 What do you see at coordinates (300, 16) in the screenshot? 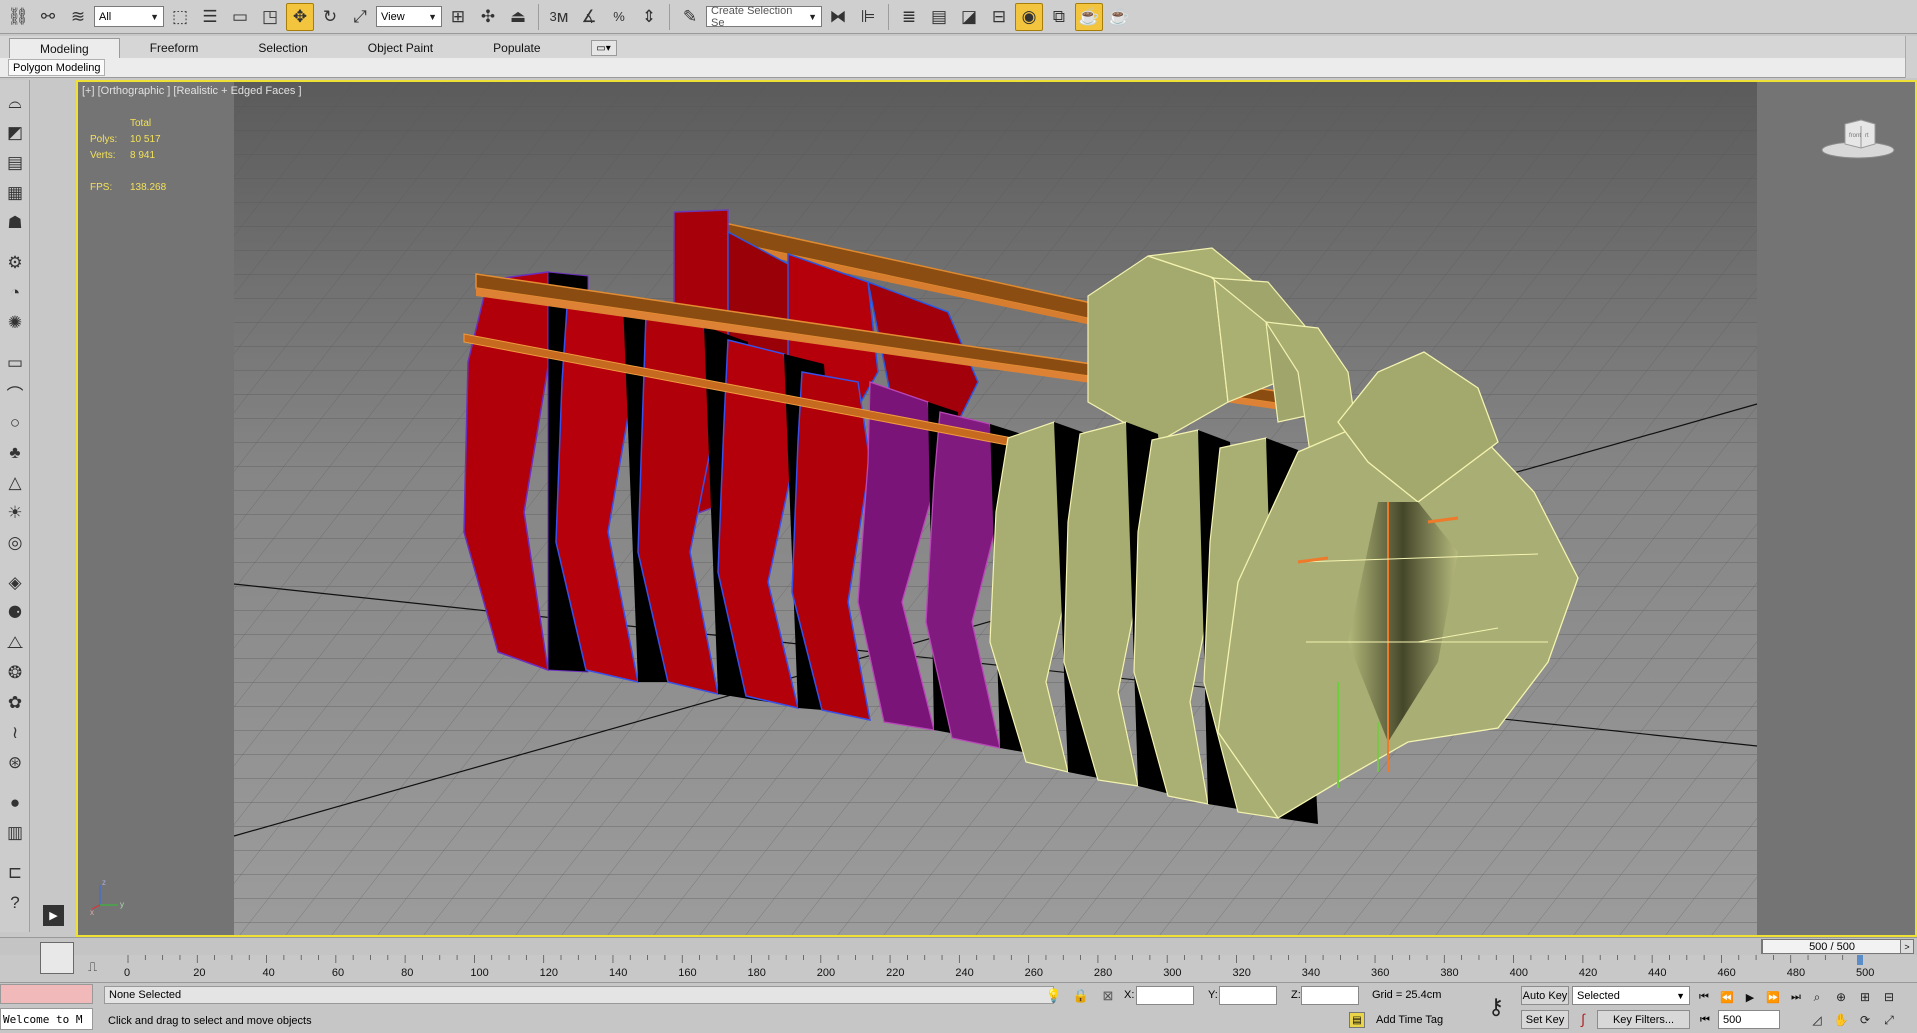
I see `select-and-move-icon: ✥` at bounding box center [300, 16].